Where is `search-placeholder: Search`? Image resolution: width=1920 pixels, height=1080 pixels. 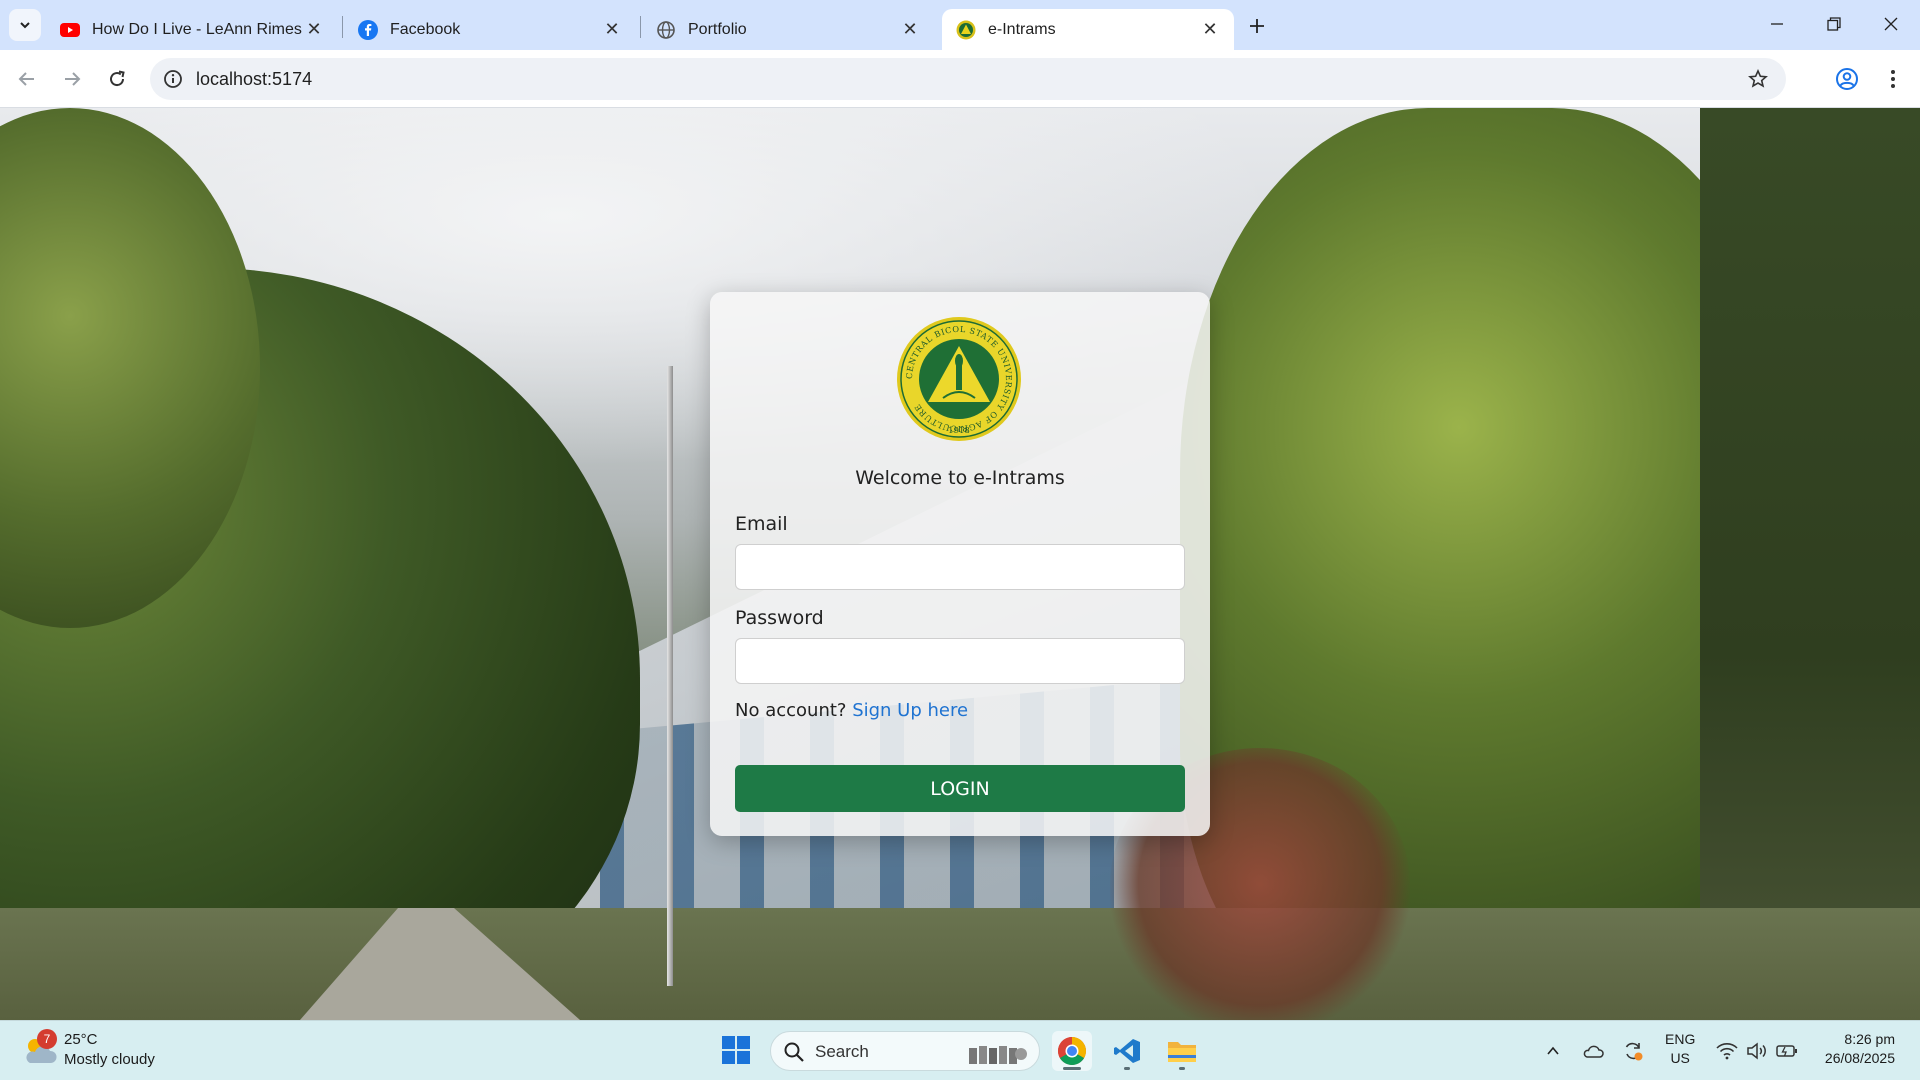 search-placeholder: Search is located at coordinates (842, 1051).